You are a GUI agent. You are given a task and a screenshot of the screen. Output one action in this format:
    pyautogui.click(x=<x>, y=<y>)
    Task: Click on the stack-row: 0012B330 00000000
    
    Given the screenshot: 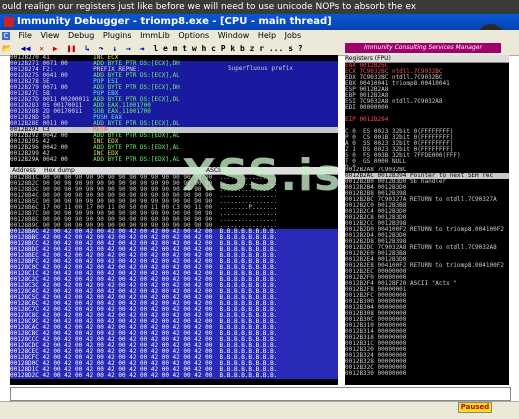 What is the action you would take?
    pyautogui.click(x=427, y=374)
    